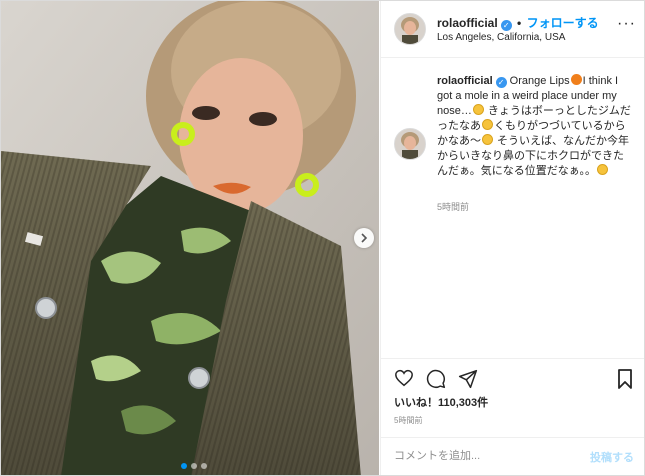 This screenshot has width=645, height=476. I want to click on caption-avatar, so click(410, 144).